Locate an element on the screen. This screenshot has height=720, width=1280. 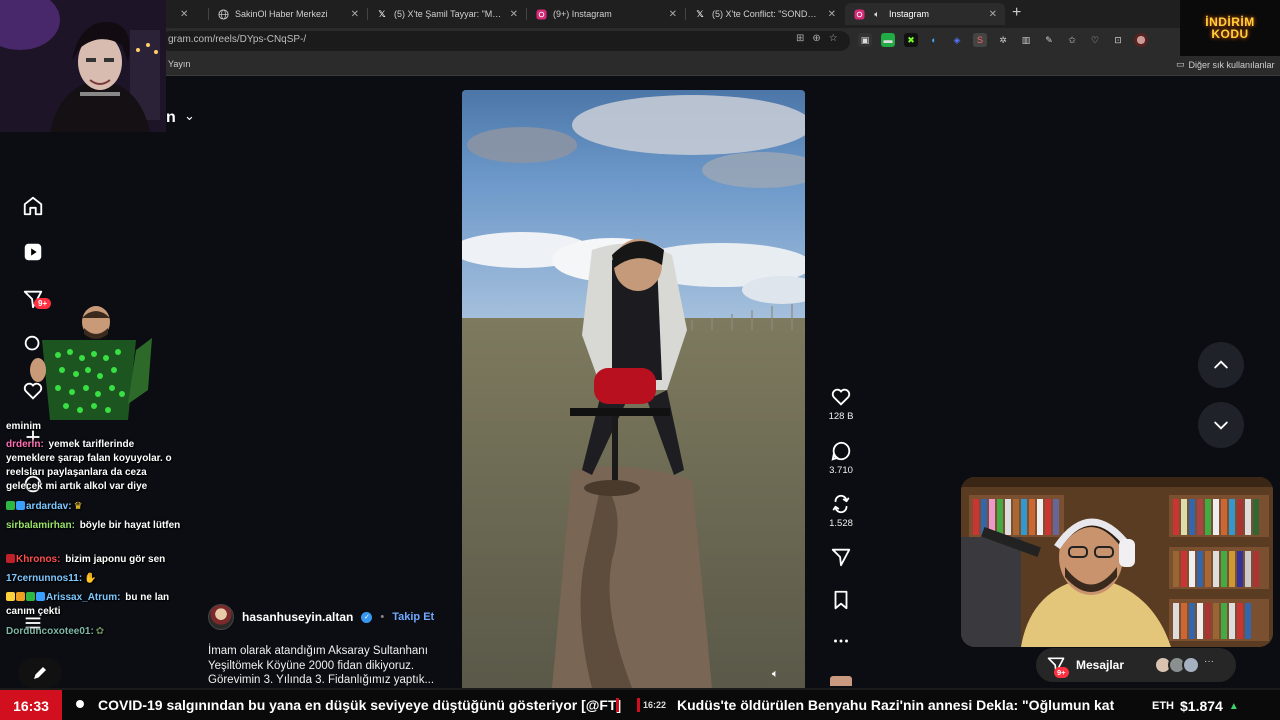
install-app-icon: ⊞ is located at coordinates (800, 38).